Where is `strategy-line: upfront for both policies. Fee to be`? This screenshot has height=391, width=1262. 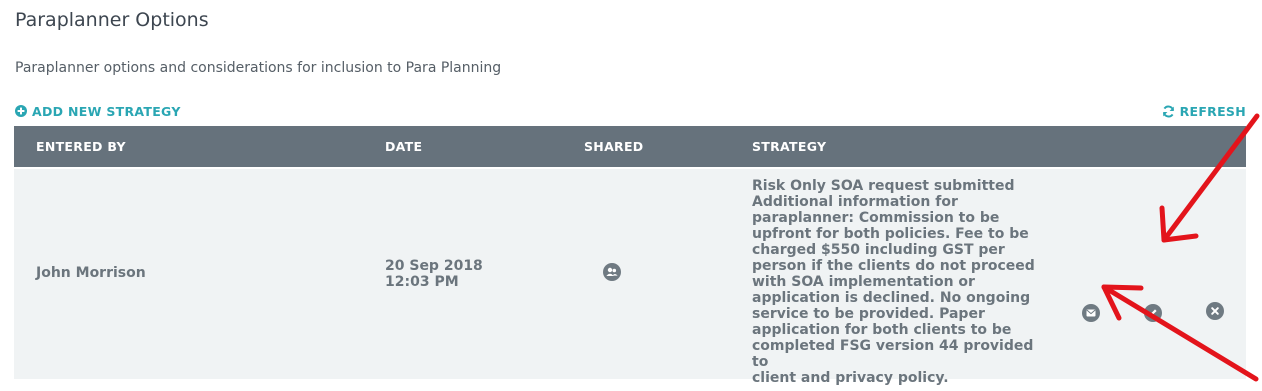 strategy-line: upfront for both policies. Fee to be is located at coordinates (890, 234).